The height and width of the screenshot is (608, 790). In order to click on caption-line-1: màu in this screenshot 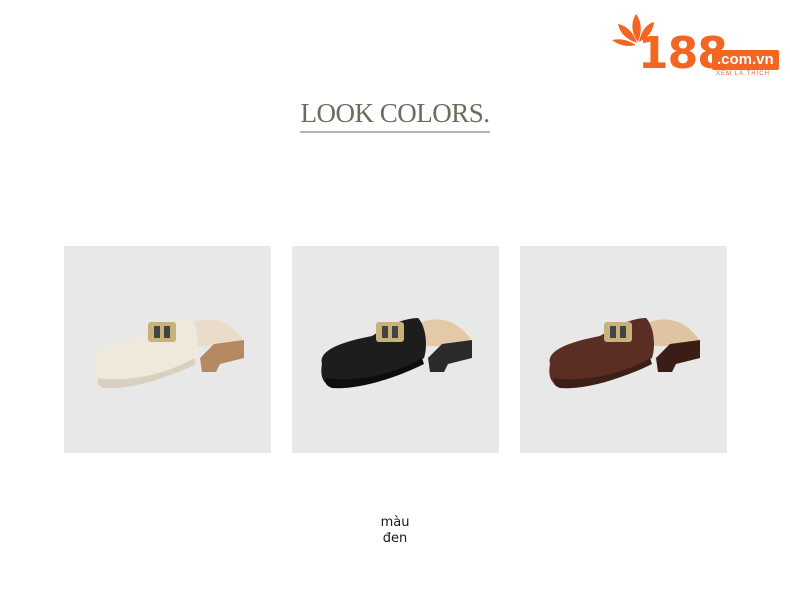, I will do `click(395, 522)`.